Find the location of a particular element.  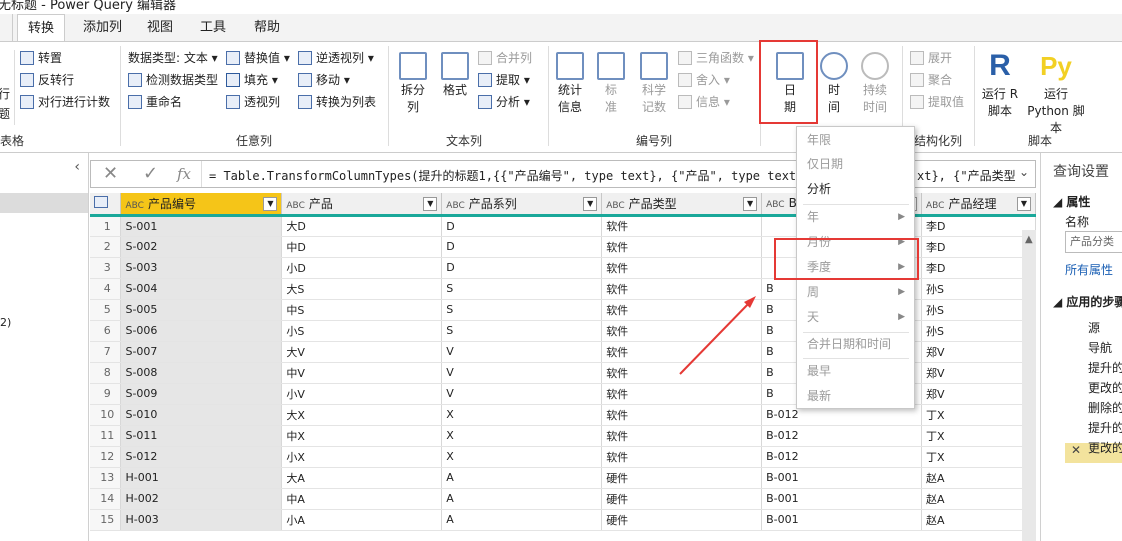

step-source: 源 is located at coordinates (1094, 328).